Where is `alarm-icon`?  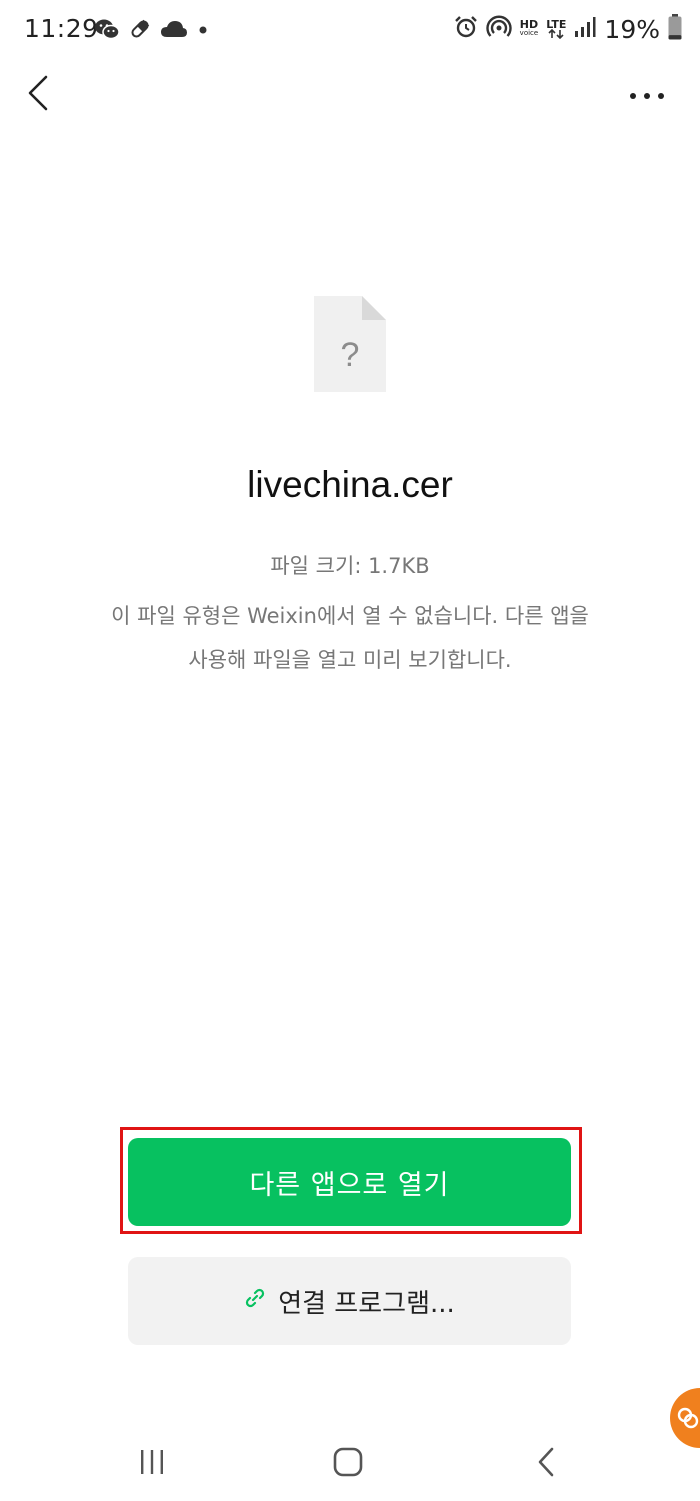
alarm-icon is located at coordinates (466, 29).